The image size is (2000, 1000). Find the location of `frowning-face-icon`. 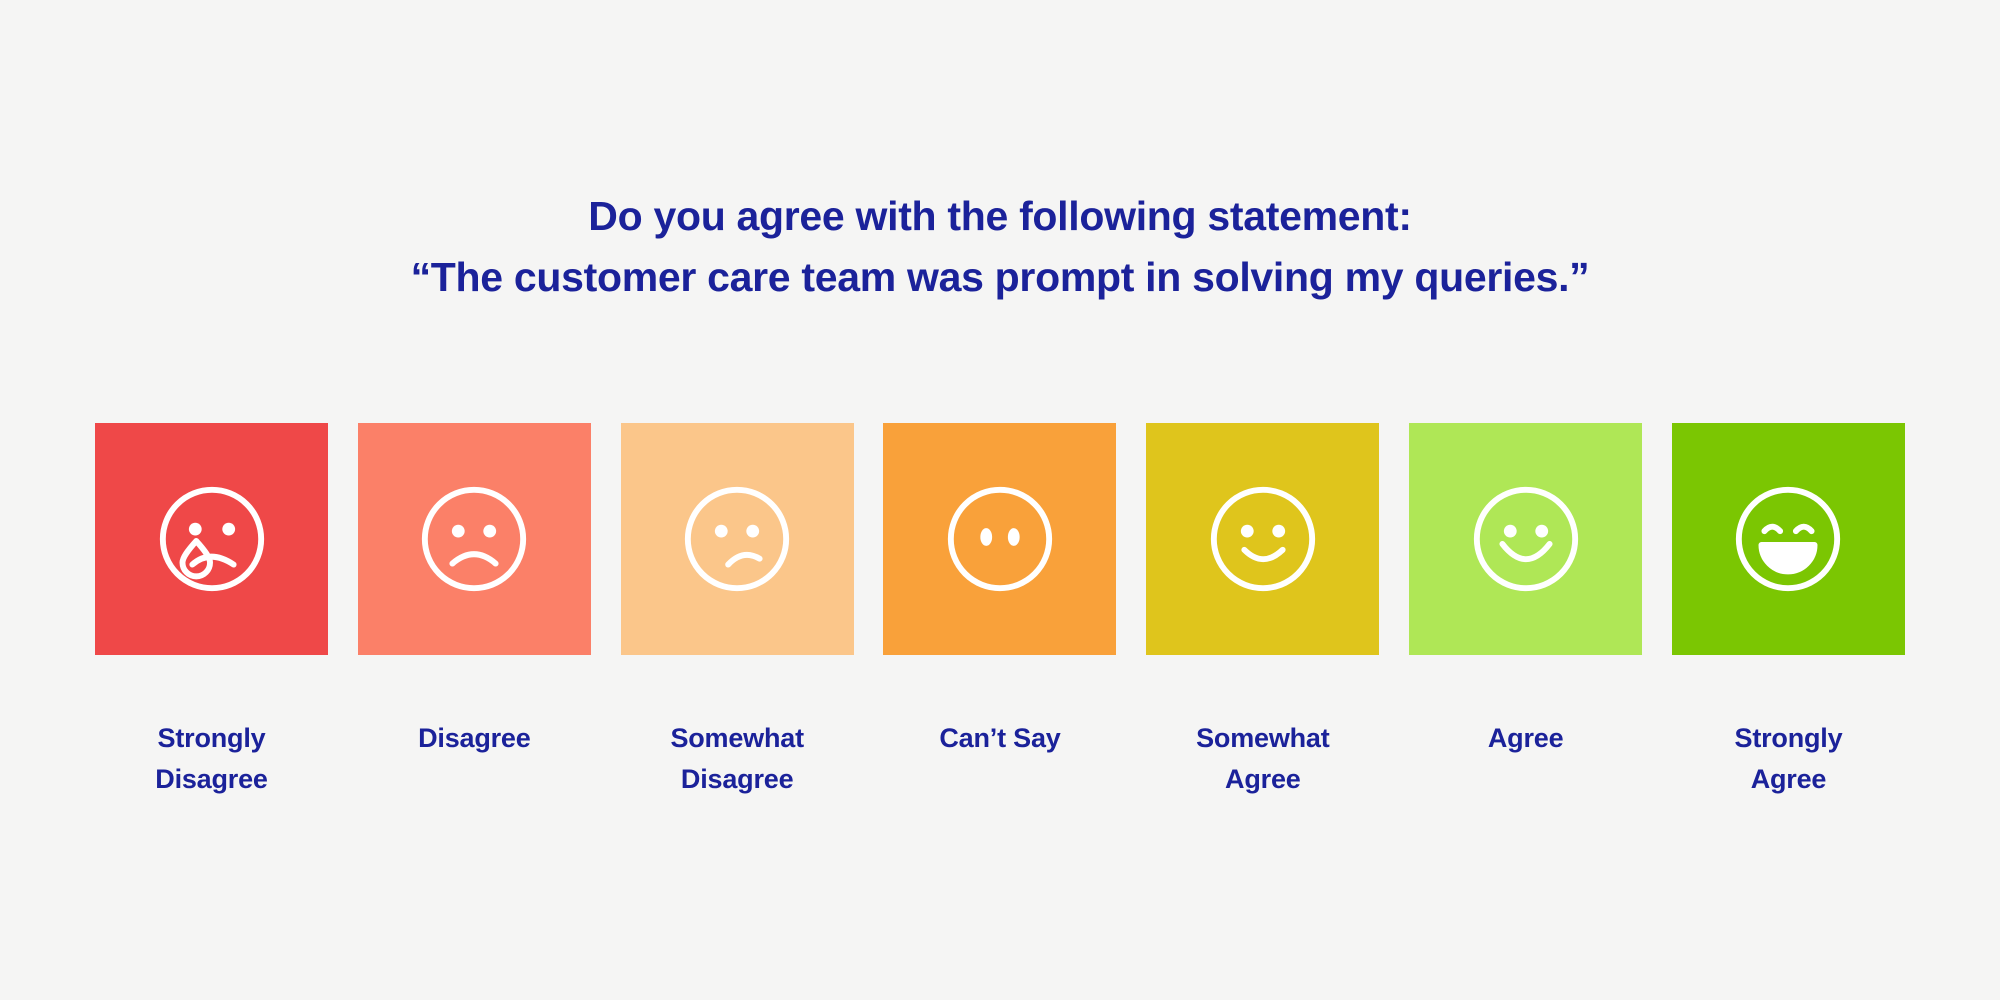

frowning-face-icon is located at coordinates (474, 539).